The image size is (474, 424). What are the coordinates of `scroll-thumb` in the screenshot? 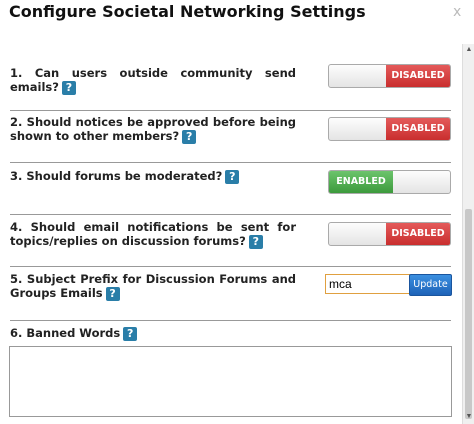 It's located at (468, 314).